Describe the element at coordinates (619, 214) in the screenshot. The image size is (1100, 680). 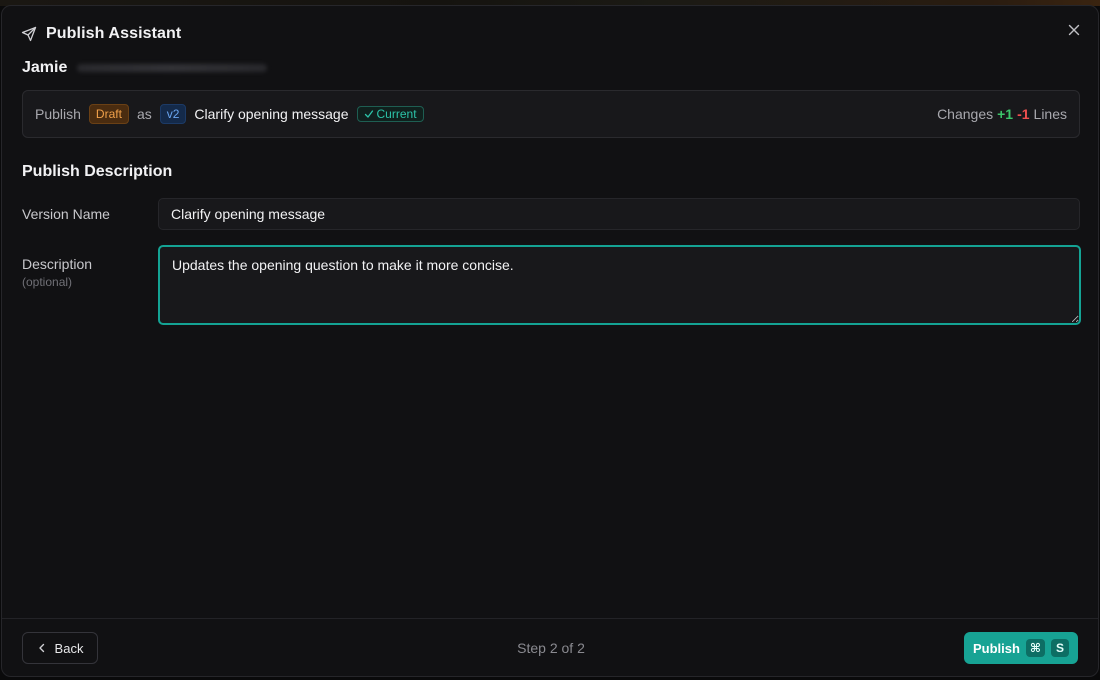
I see `version-name-input` at that location.